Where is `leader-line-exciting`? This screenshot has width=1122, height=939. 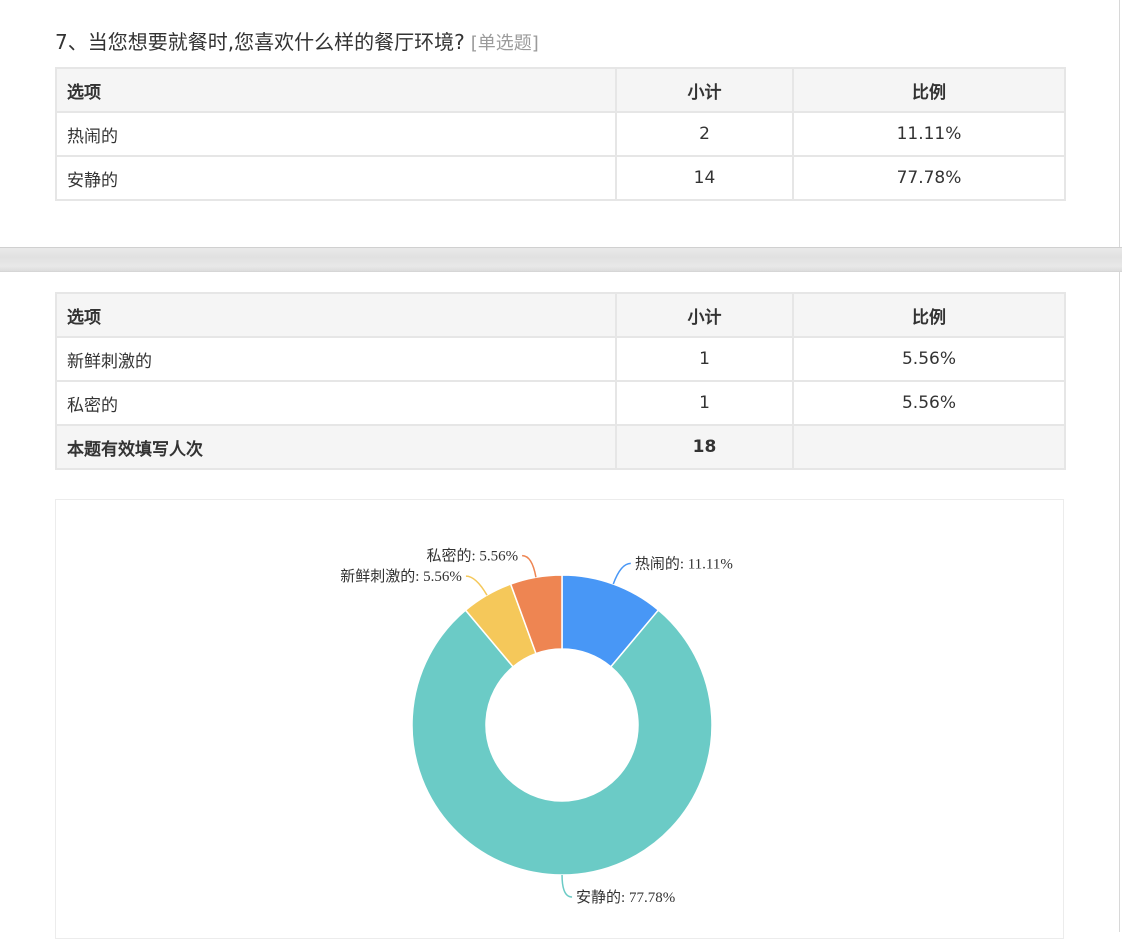
leader-line-exciting is located at coordinates (476, 585).